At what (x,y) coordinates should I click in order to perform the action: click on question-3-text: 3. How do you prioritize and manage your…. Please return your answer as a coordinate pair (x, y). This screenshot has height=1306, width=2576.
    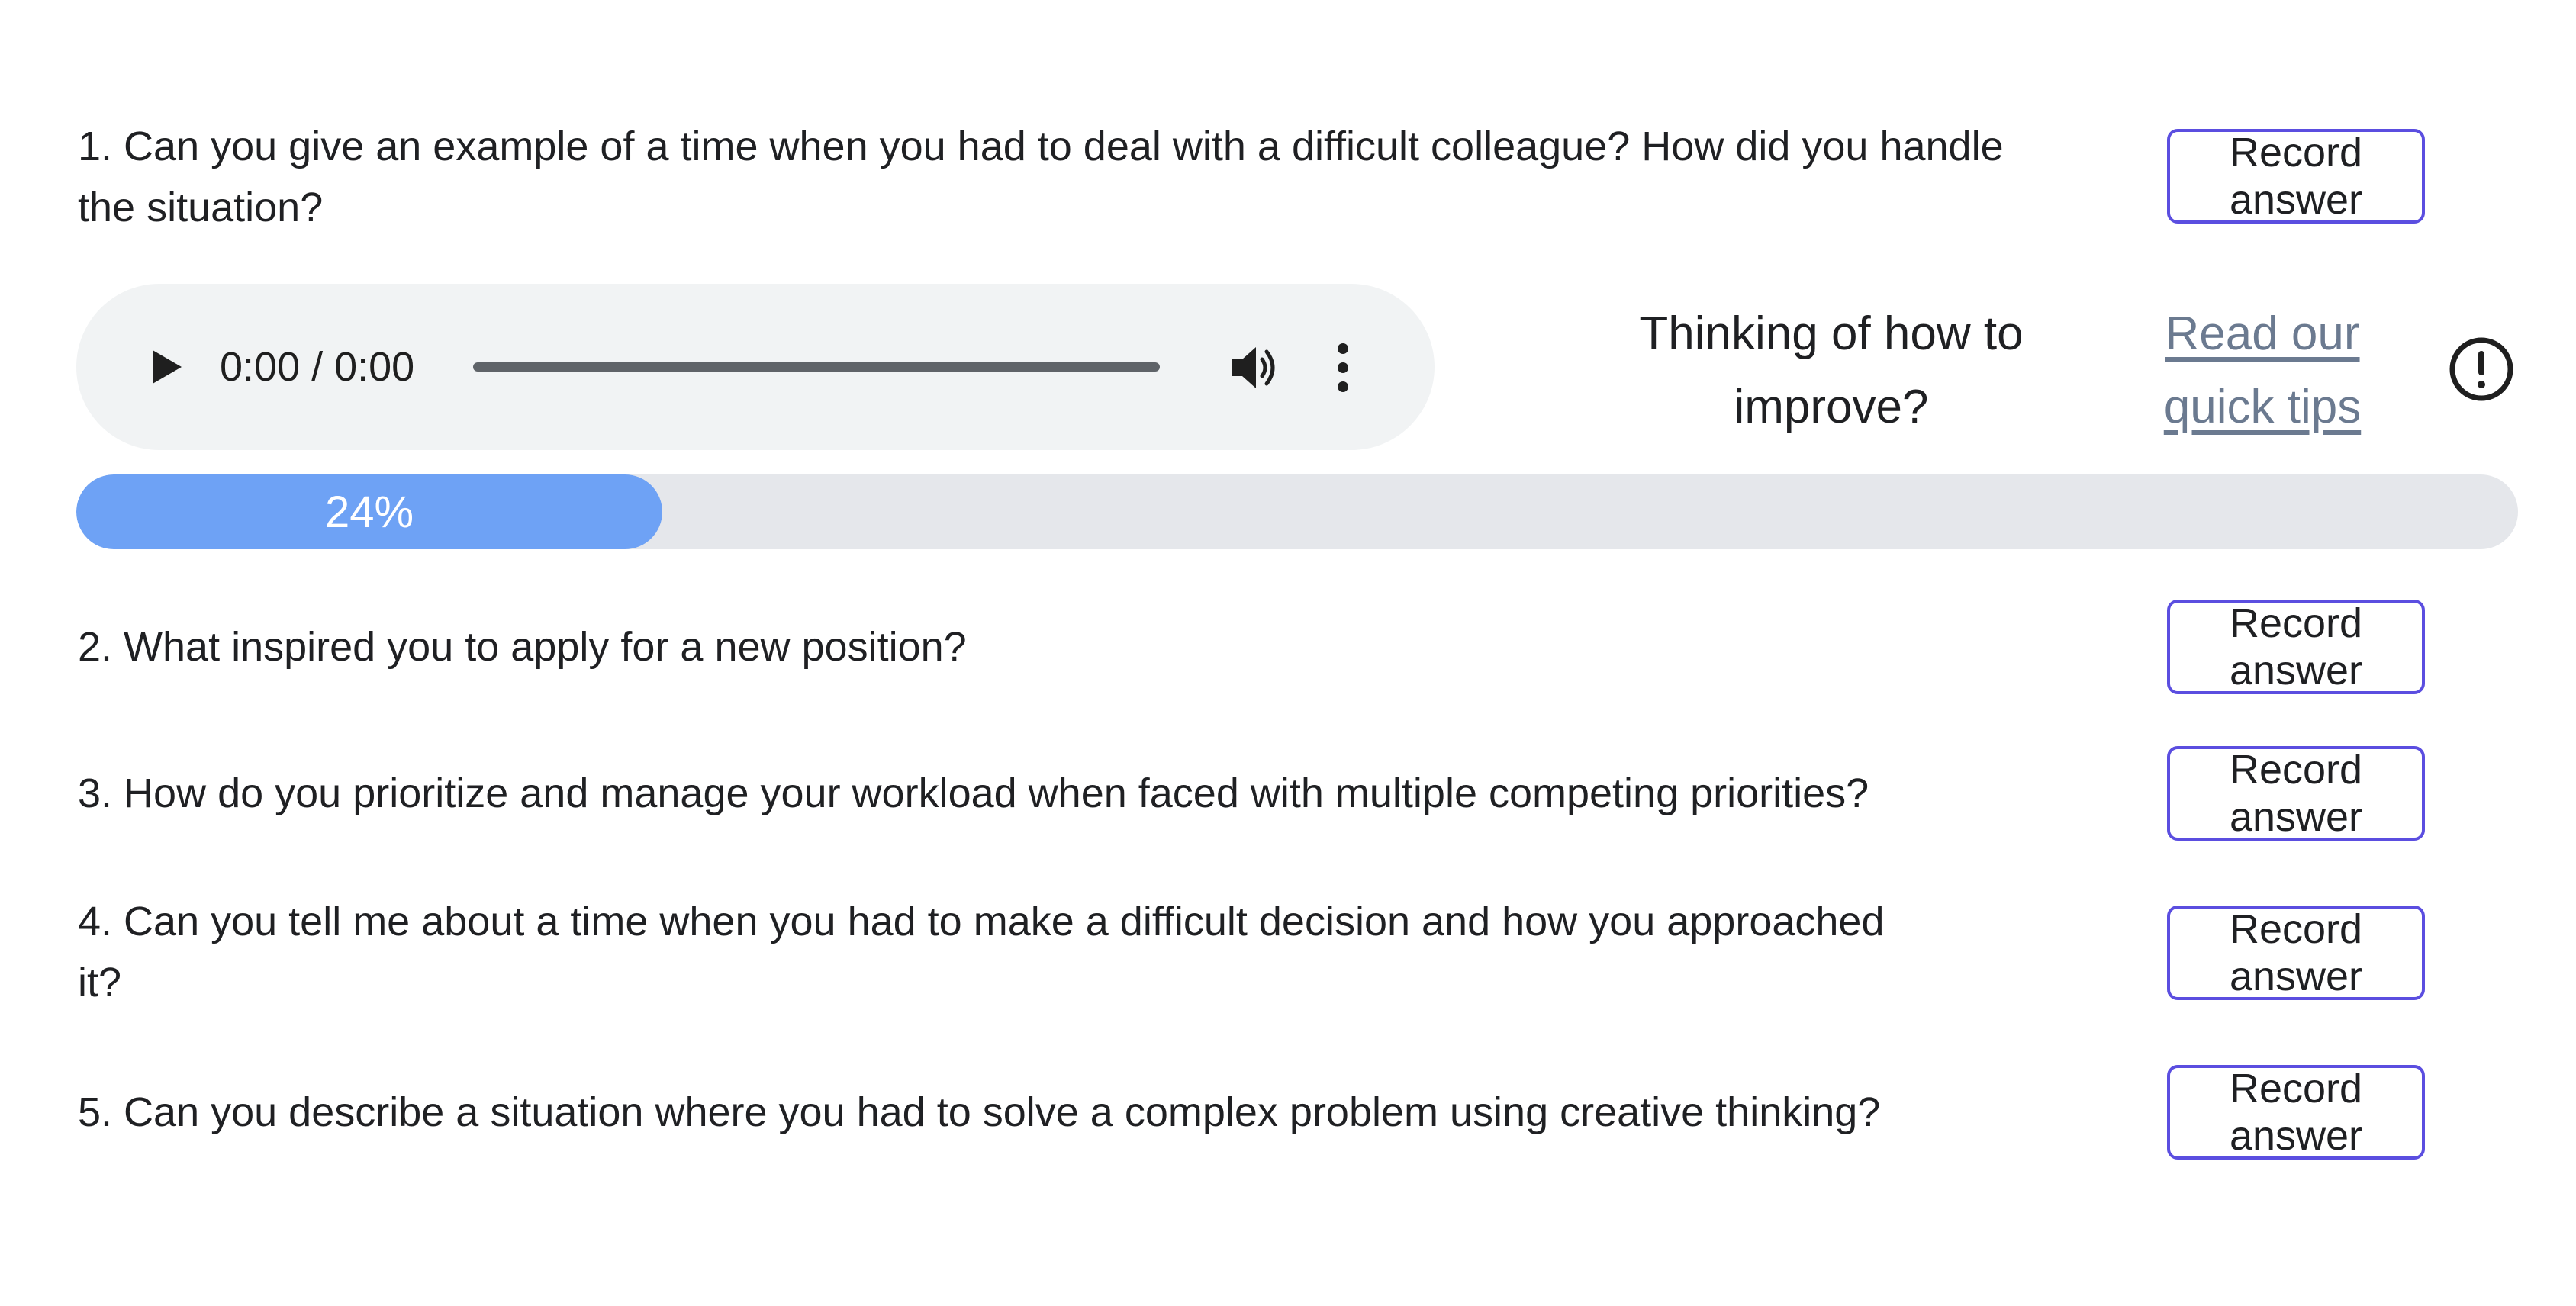
    Looking at the image, I should click on (973, 793).